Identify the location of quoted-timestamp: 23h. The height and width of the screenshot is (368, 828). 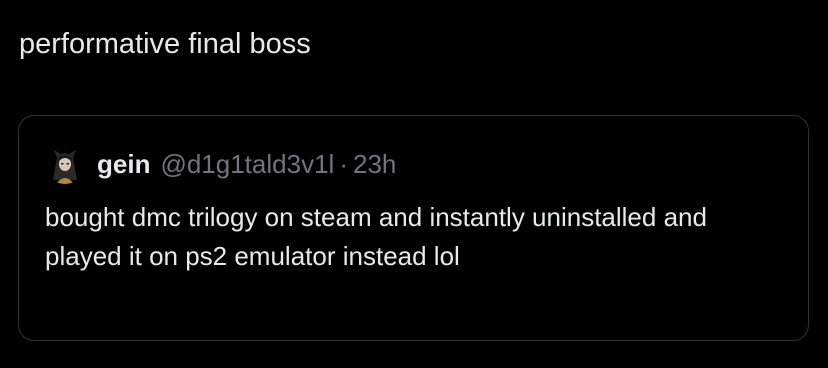
(374, 164).